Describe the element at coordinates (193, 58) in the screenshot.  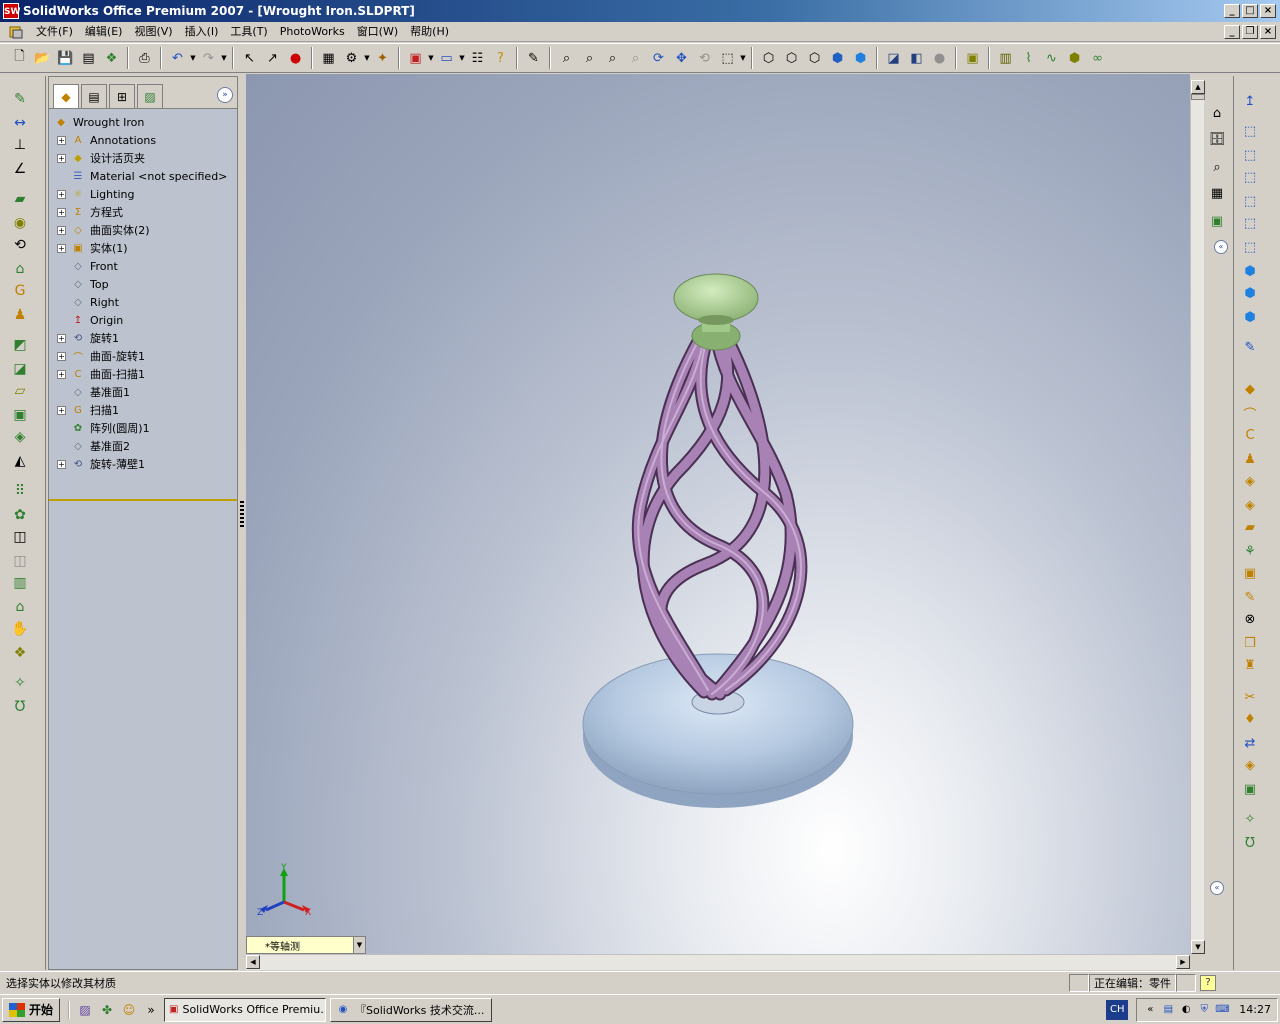
I see `undo-dropdown-icon: ▼` at that location.